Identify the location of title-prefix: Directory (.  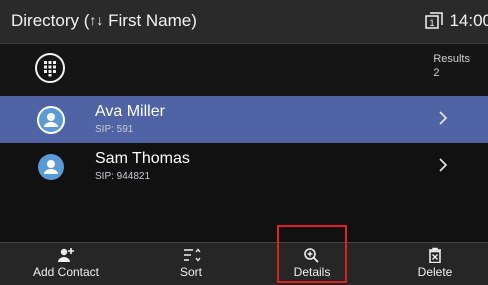
(50, 20).